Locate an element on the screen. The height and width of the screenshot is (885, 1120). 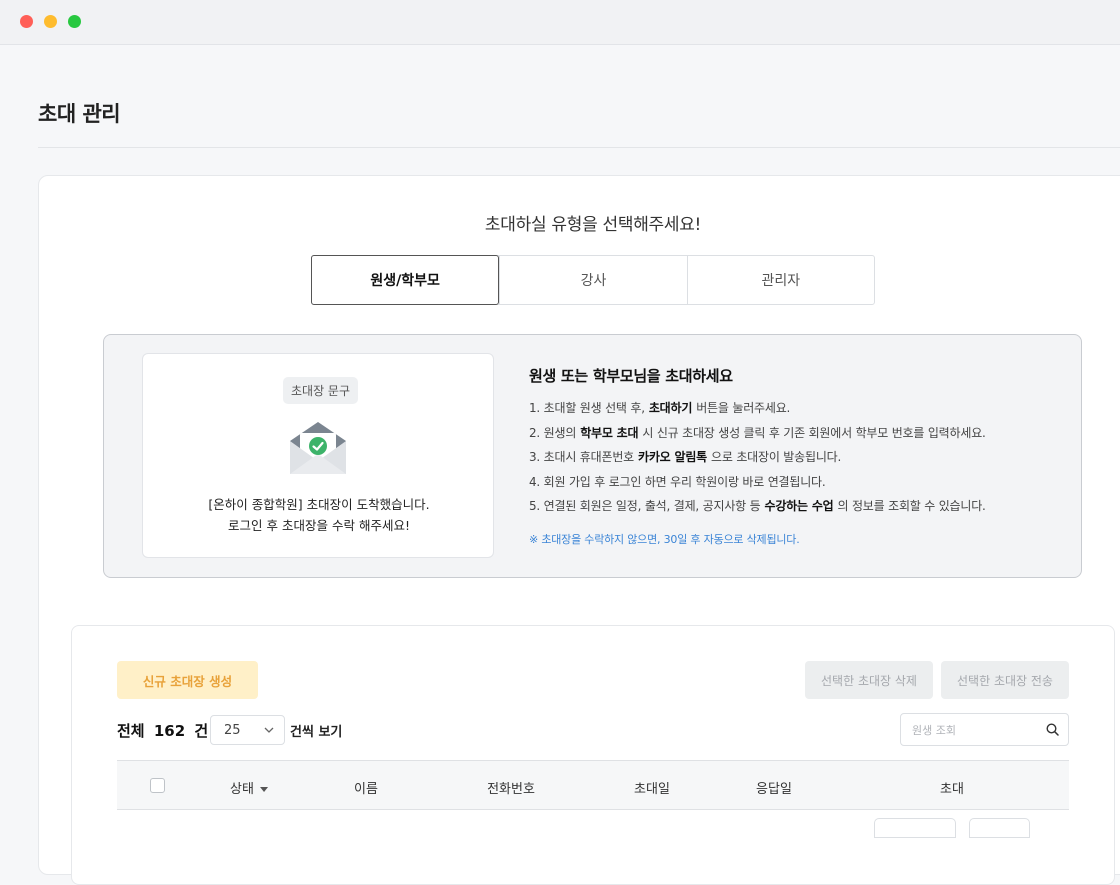
create-invite-button: 신규 초대장 생성 is located at coordinates (187, 680).